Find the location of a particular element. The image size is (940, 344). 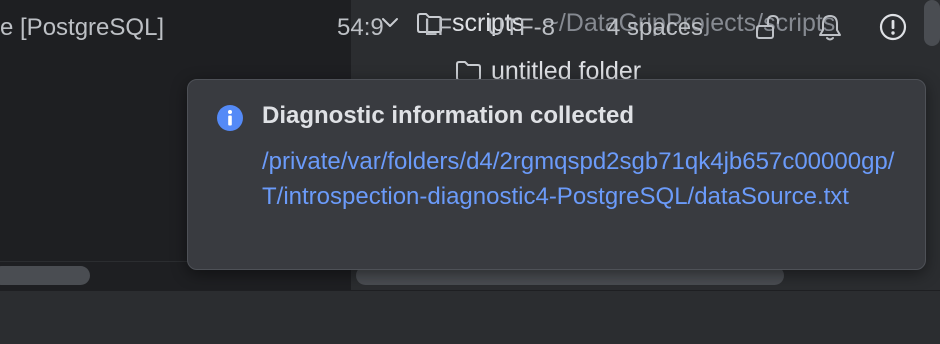

editor-horizontal-scrollbar is located at coordinates (45, 275).